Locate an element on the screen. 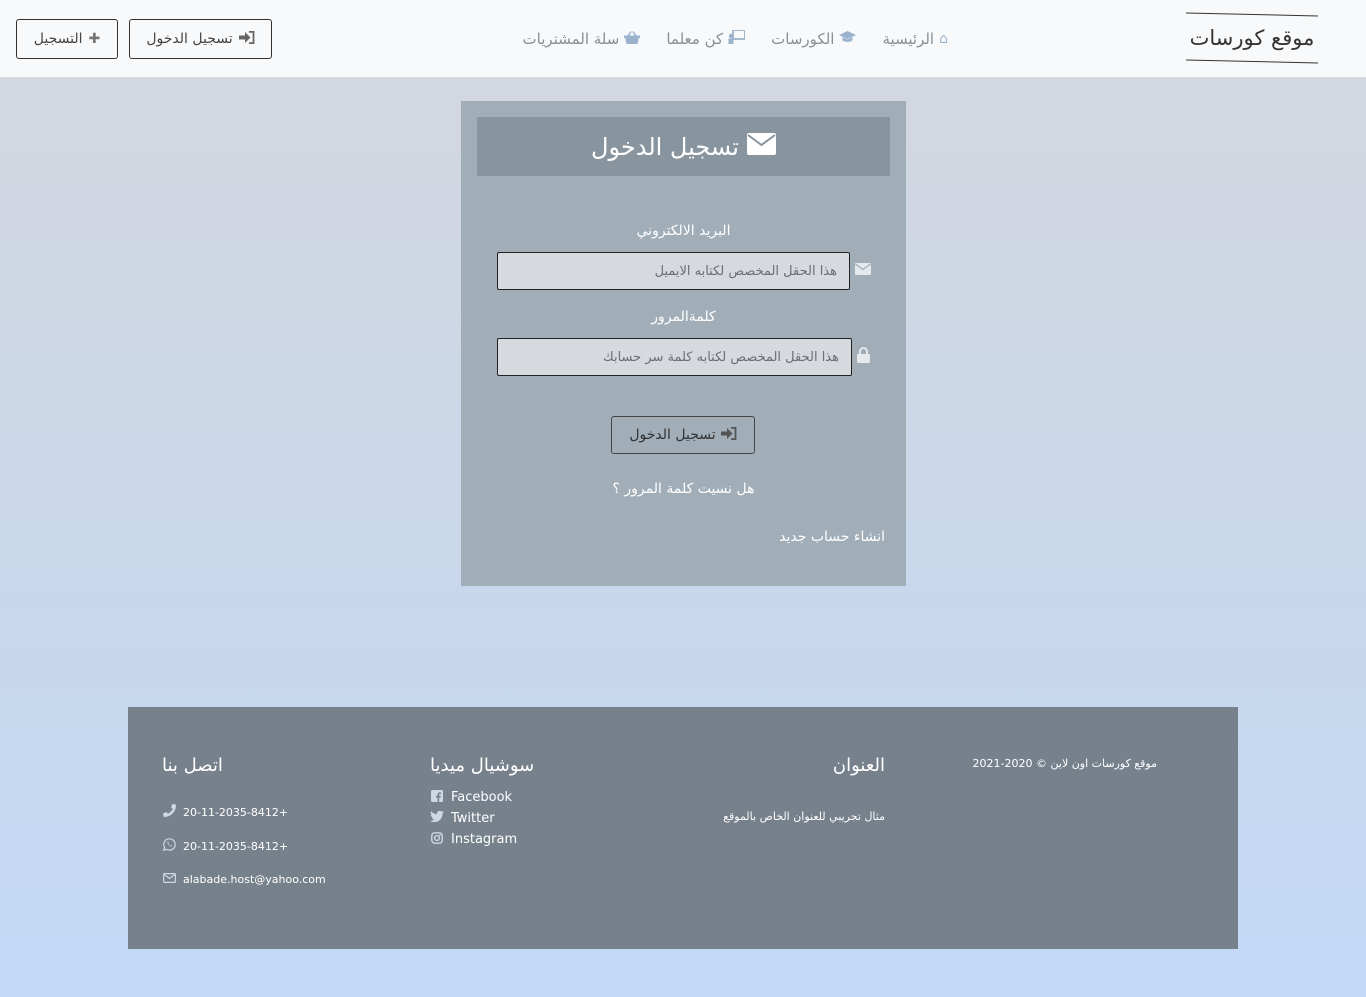 The height and width of the screenshot is (997, 1366). address-text: مثال تجريبي للعنوان الخاص بالموقع is located at coordinates (804, 816).